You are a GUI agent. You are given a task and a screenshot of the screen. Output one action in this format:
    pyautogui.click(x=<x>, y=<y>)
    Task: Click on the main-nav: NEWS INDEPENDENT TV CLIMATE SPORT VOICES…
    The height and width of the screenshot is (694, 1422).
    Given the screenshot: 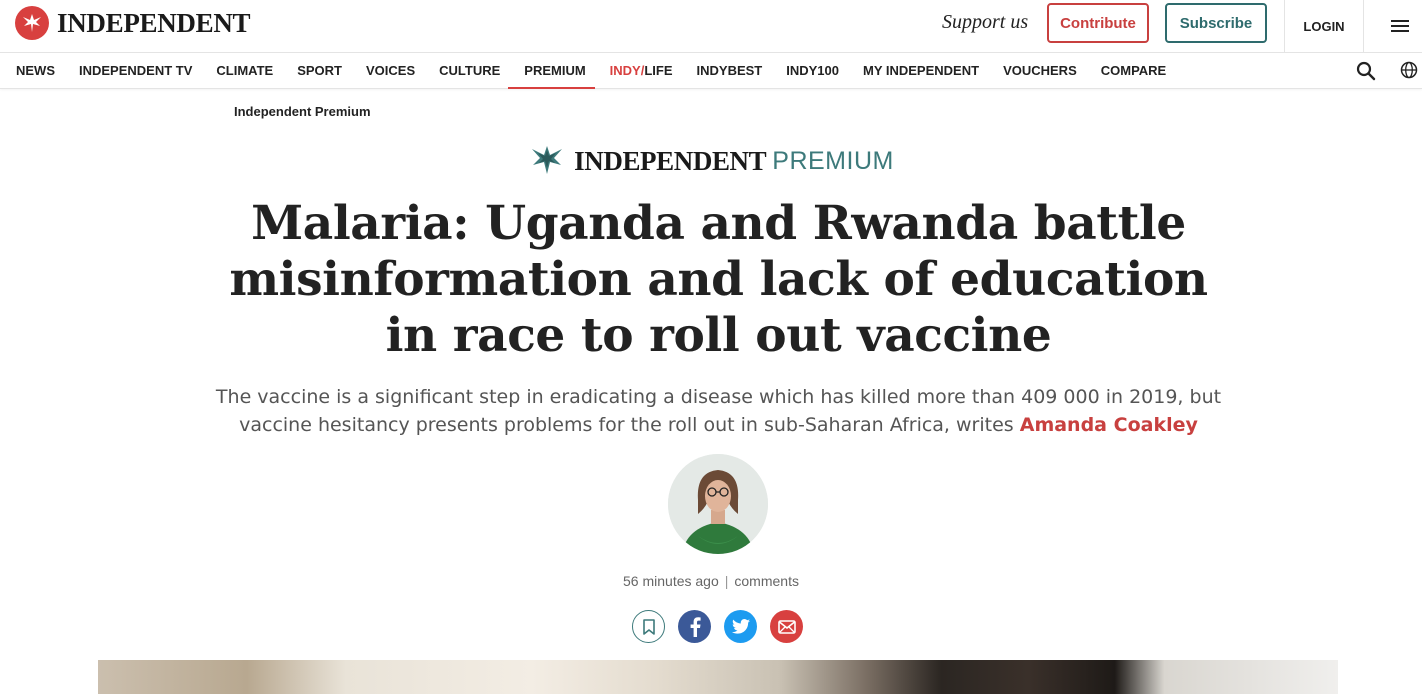 What is the action you would take?
    pyautogui.click(x=711, y=71)
    